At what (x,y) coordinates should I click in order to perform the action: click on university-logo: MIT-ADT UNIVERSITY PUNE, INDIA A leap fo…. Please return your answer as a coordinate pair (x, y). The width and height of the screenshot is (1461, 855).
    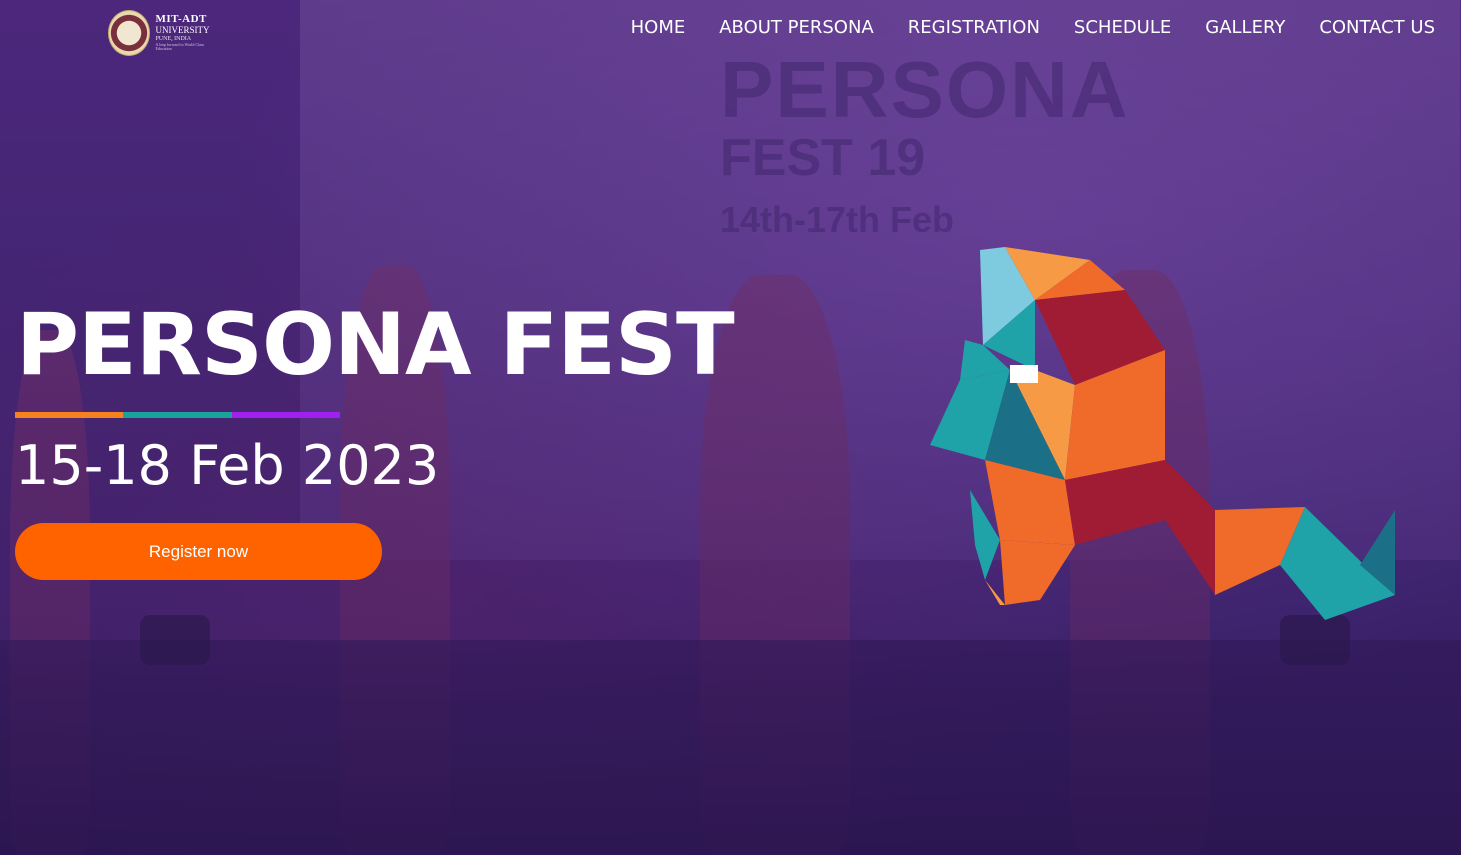
    Looking at the image, I should click on (162, 32).